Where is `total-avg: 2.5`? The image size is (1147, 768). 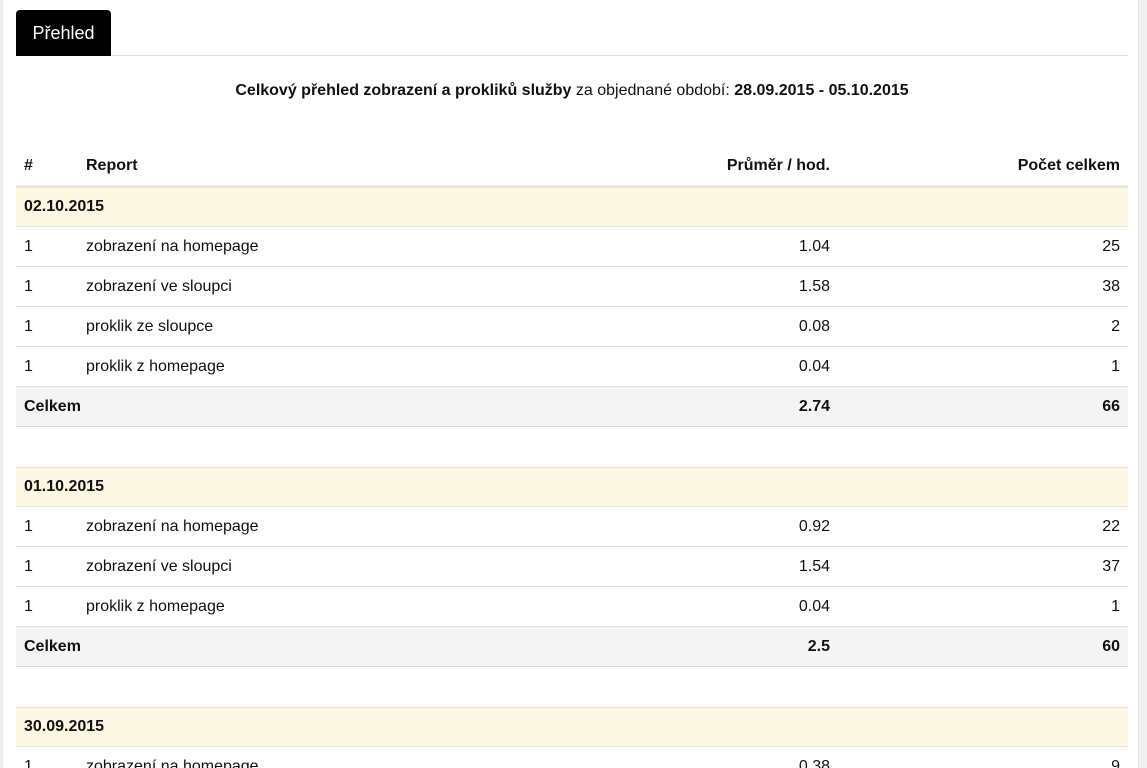 total-avg: 2.5 is located at coordinates (818, 646).